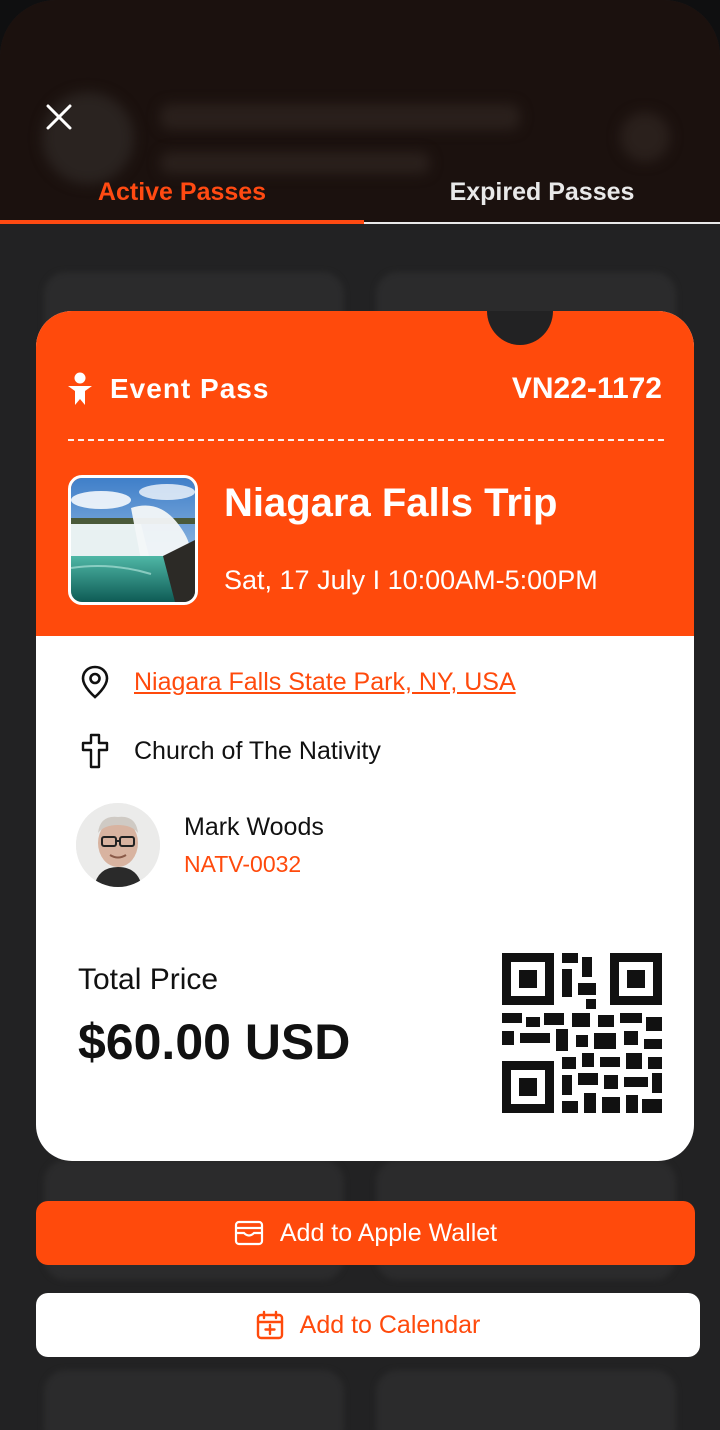  What do you see at coordinates (542, 223) in the screenshot?
I see `tab-divider` at bounding box center [542, 223].